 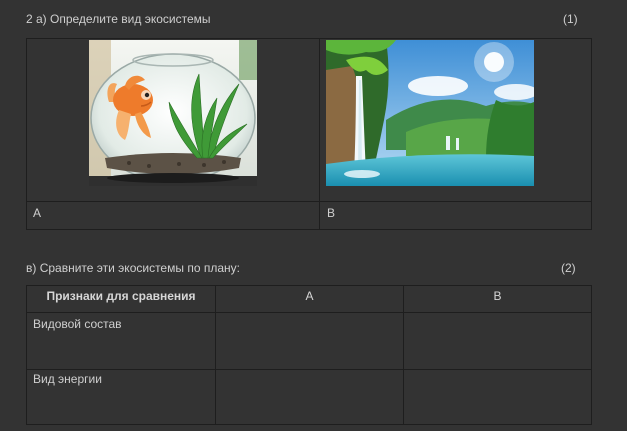 I want to click on waterfall-lake-landscape-photo, so click(x=430, y=113).